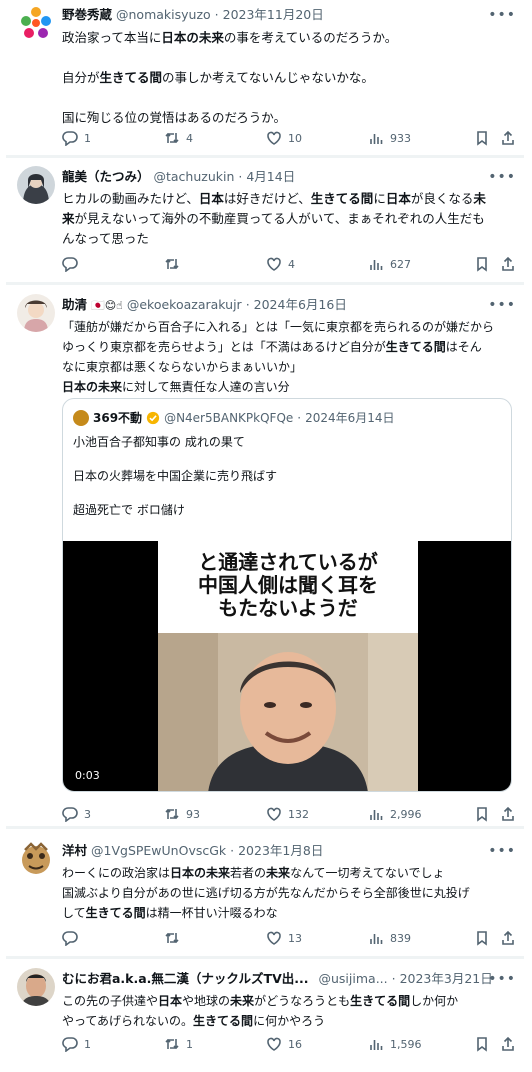  Describe the element at coordinates (395, 814) in the screenshot. I see `views-button: 2,996` at that location.